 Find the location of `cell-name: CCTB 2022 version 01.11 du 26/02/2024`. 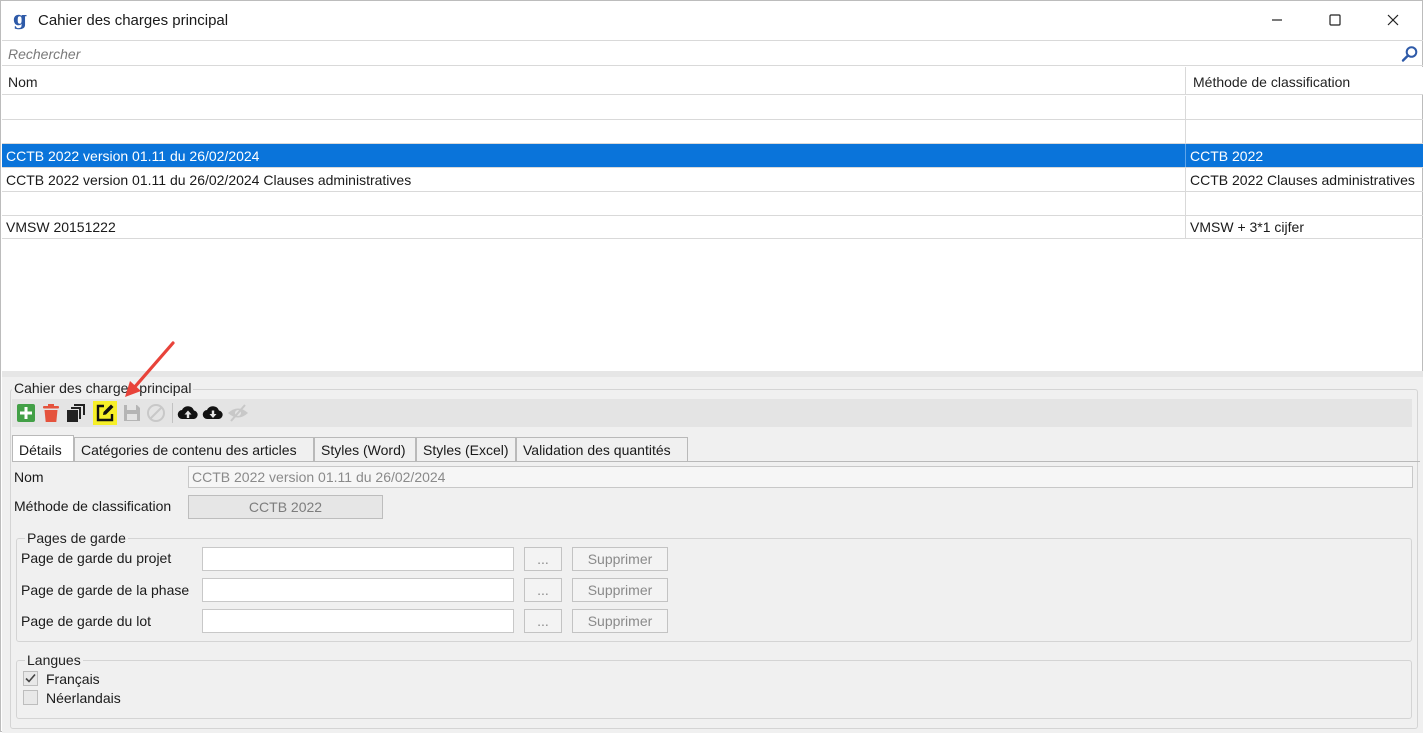

cell-name: CCTB 2022 version 01.11 du 26/02/2024 is located at coordinates (594, 155).